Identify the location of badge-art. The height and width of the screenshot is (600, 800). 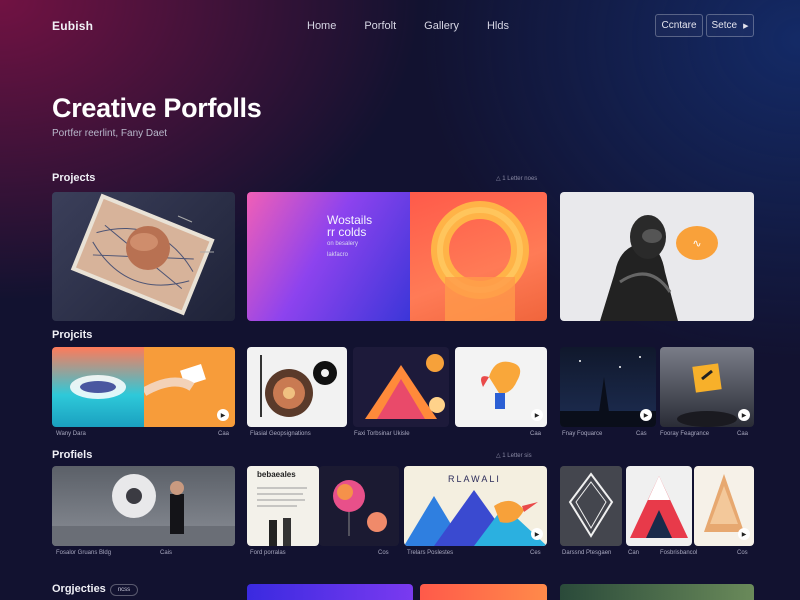
(98, 387).